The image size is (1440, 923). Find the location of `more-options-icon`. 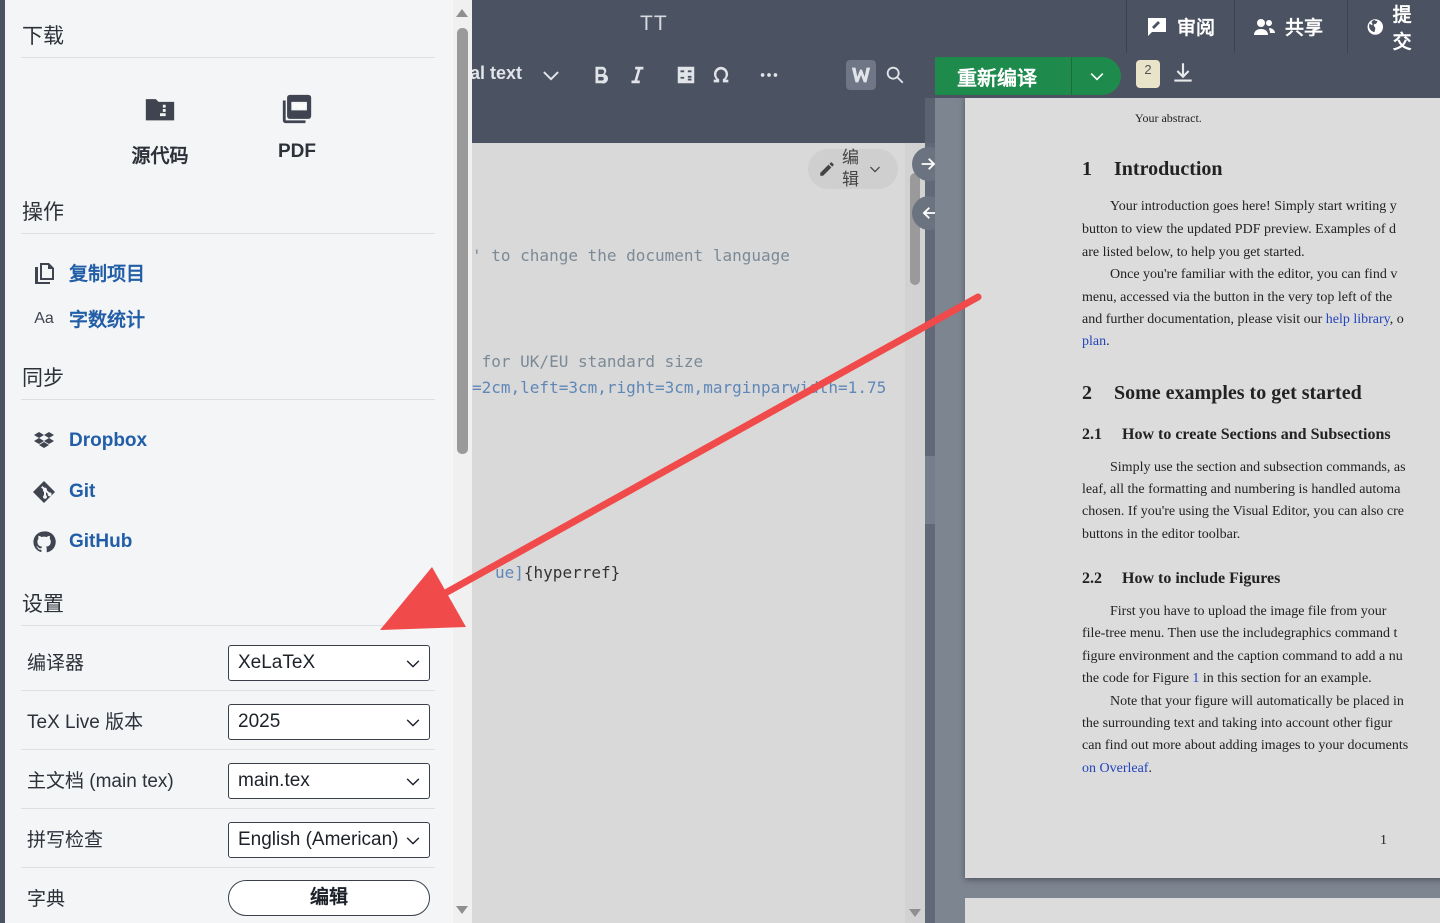

more-options-icon is located at coordinates (769, 75).